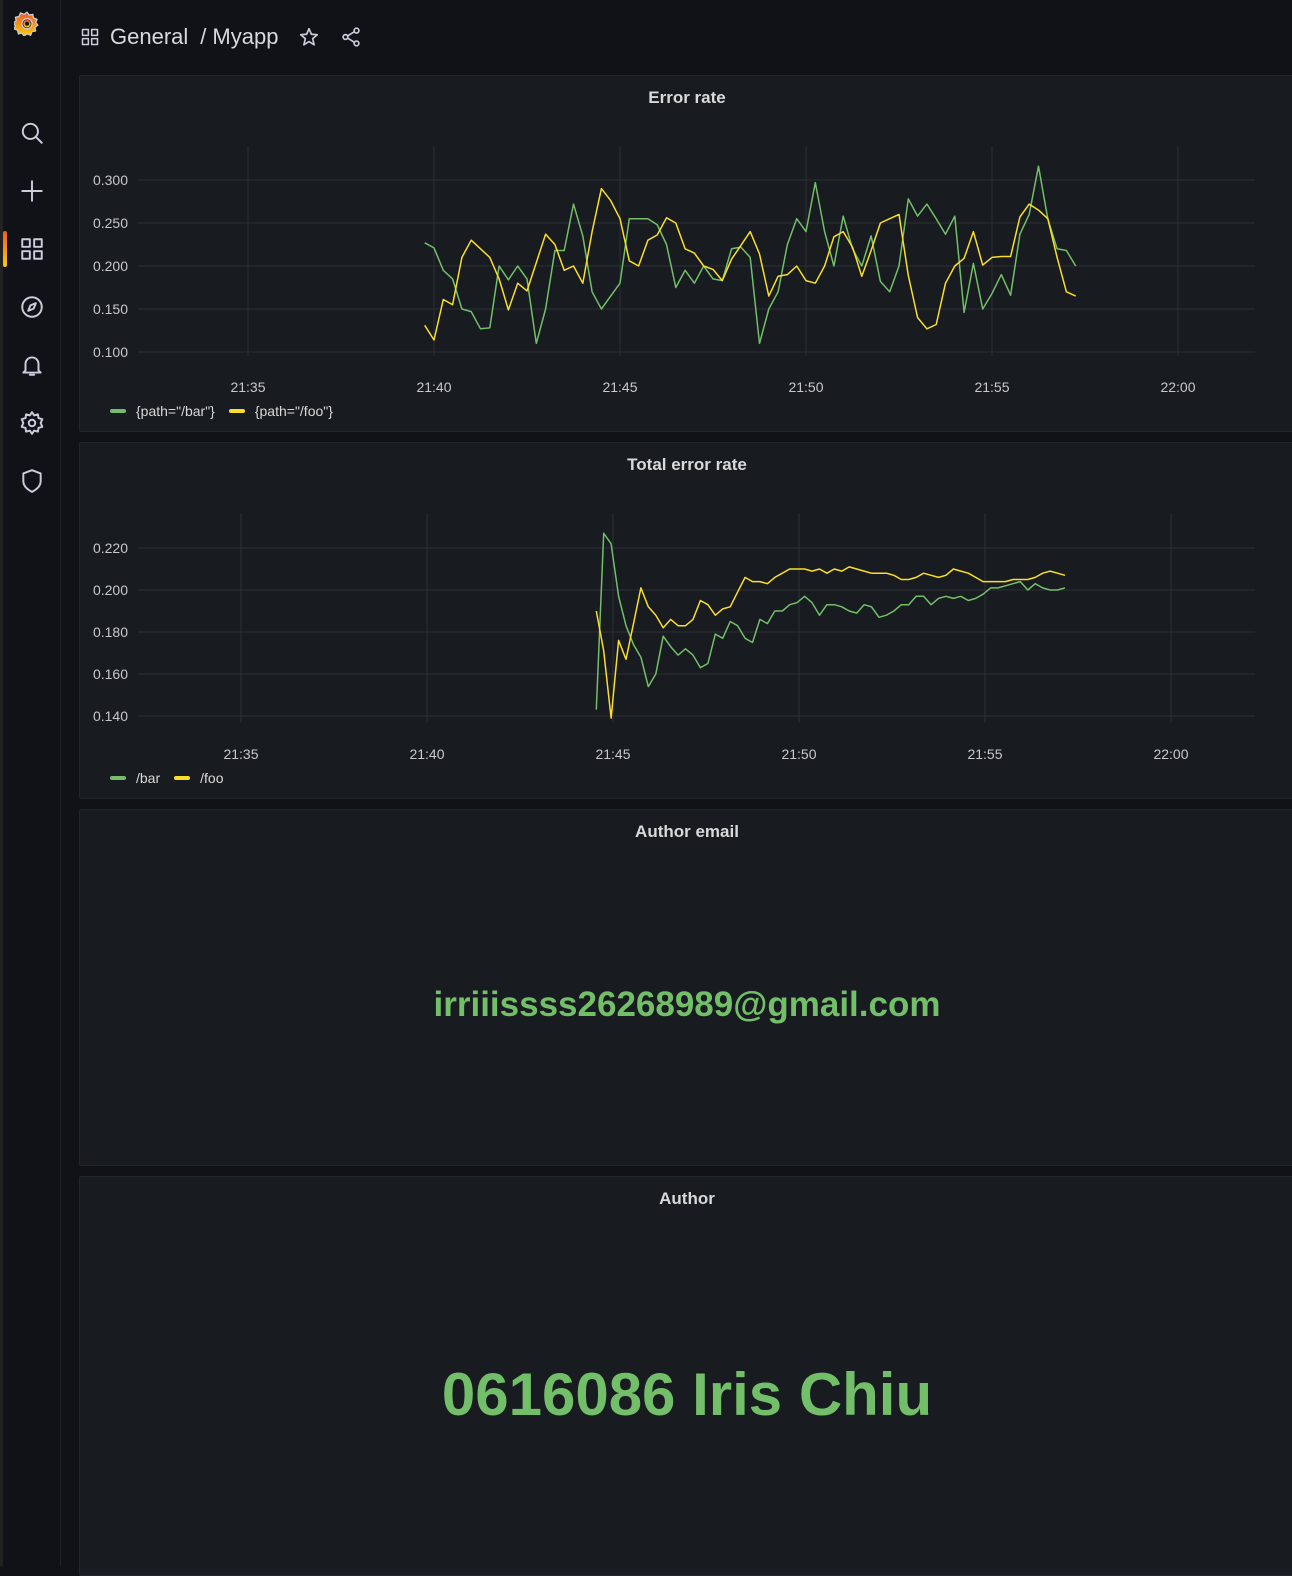 Image resolution: width=1292 pixels, height=1576 pixels. Describe the element at coordinates (351, 37) in the screenshot. I see `share-icon` at that location.